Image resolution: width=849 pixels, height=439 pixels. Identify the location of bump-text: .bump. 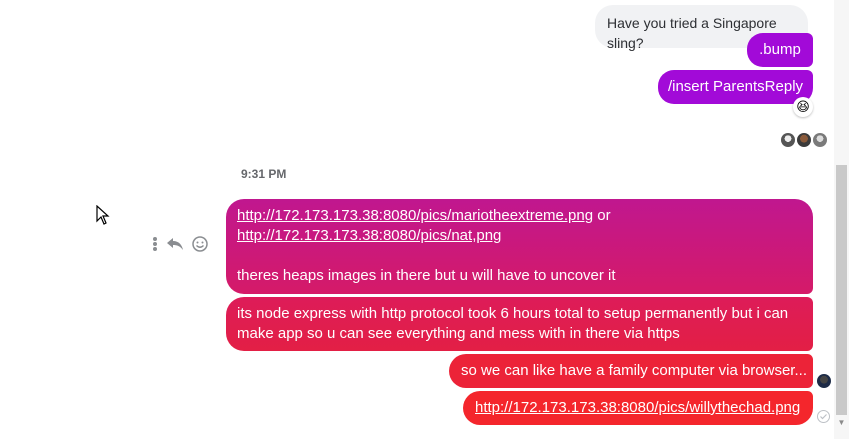
(780, 49).